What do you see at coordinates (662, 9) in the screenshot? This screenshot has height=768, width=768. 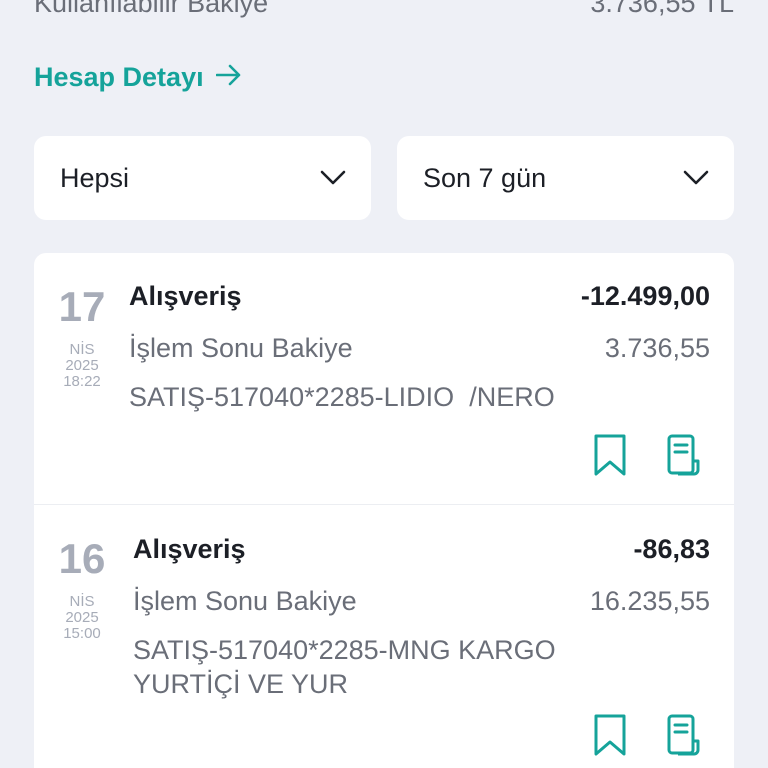 I see `available-balance-value: 3.736,55 TL` at bounding box center [662, 9].